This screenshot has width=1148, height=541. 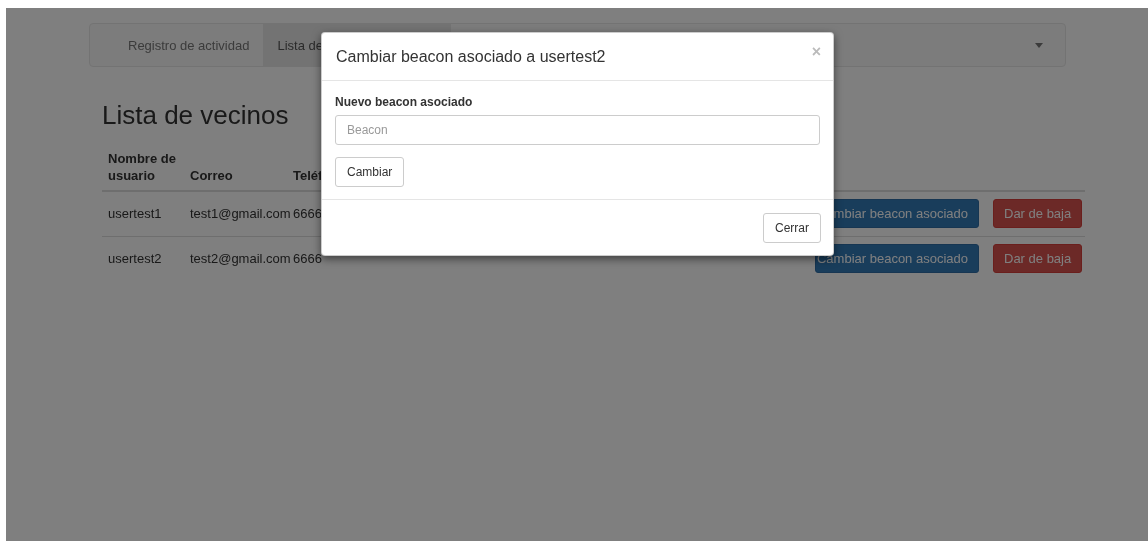 I want to click on modal-title: Cambiar beacon asociado a usertest2, so click(x=471, y=56).